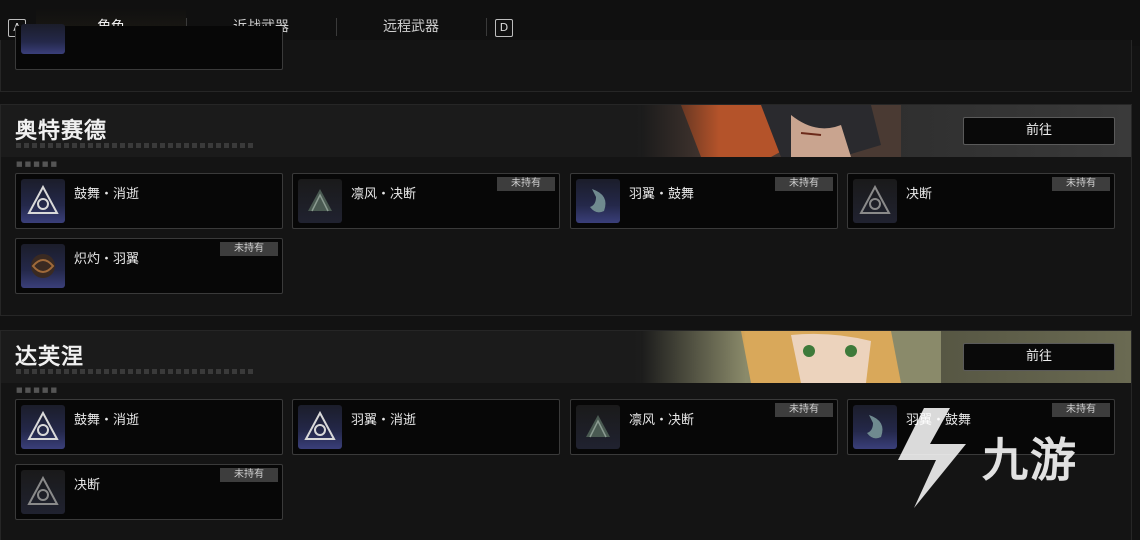  What do you see at coordinates (704, 201) in the screenshot?
I see `skill-card: 羽翼・鼓舞 未持有` at bounding box center [704, 201].